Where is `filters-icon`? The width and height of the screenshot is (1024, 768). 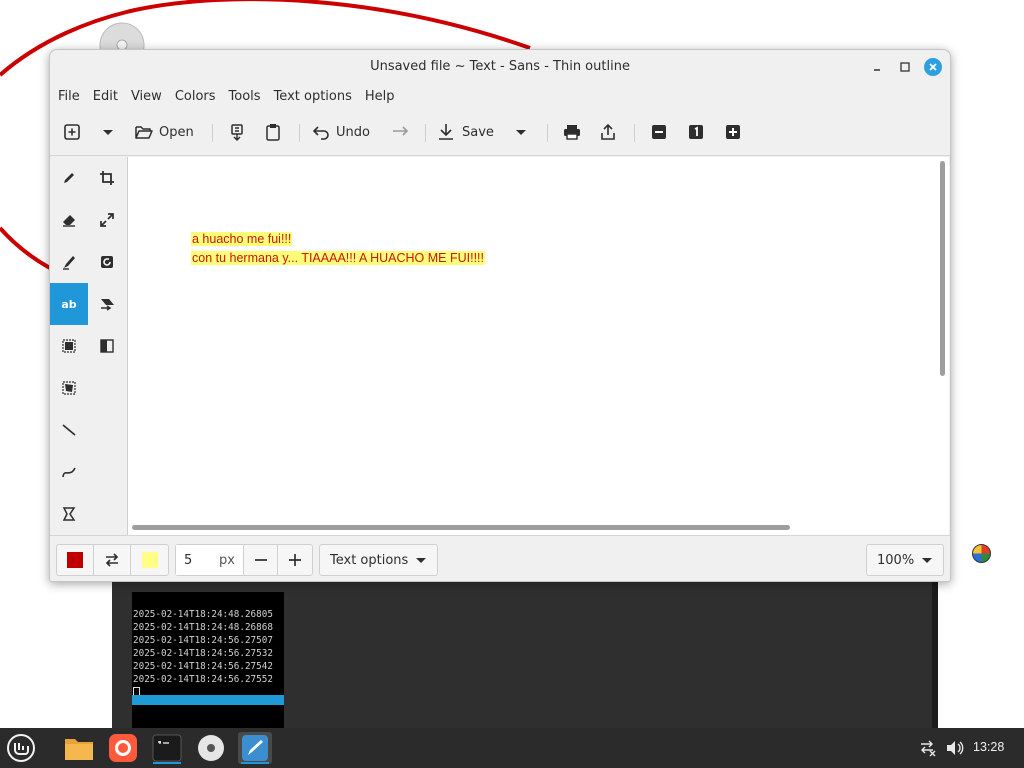 filters-icon is located at coordinates (107, 346).